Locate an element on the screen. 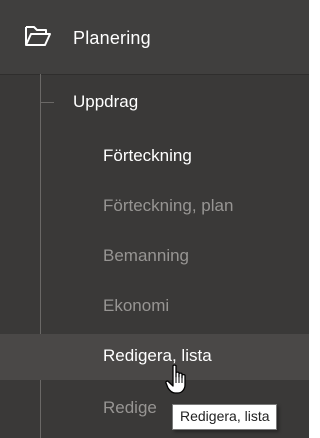 The image size is (320, 438). tree-connector-vertical is located at coordinates (40, 256).